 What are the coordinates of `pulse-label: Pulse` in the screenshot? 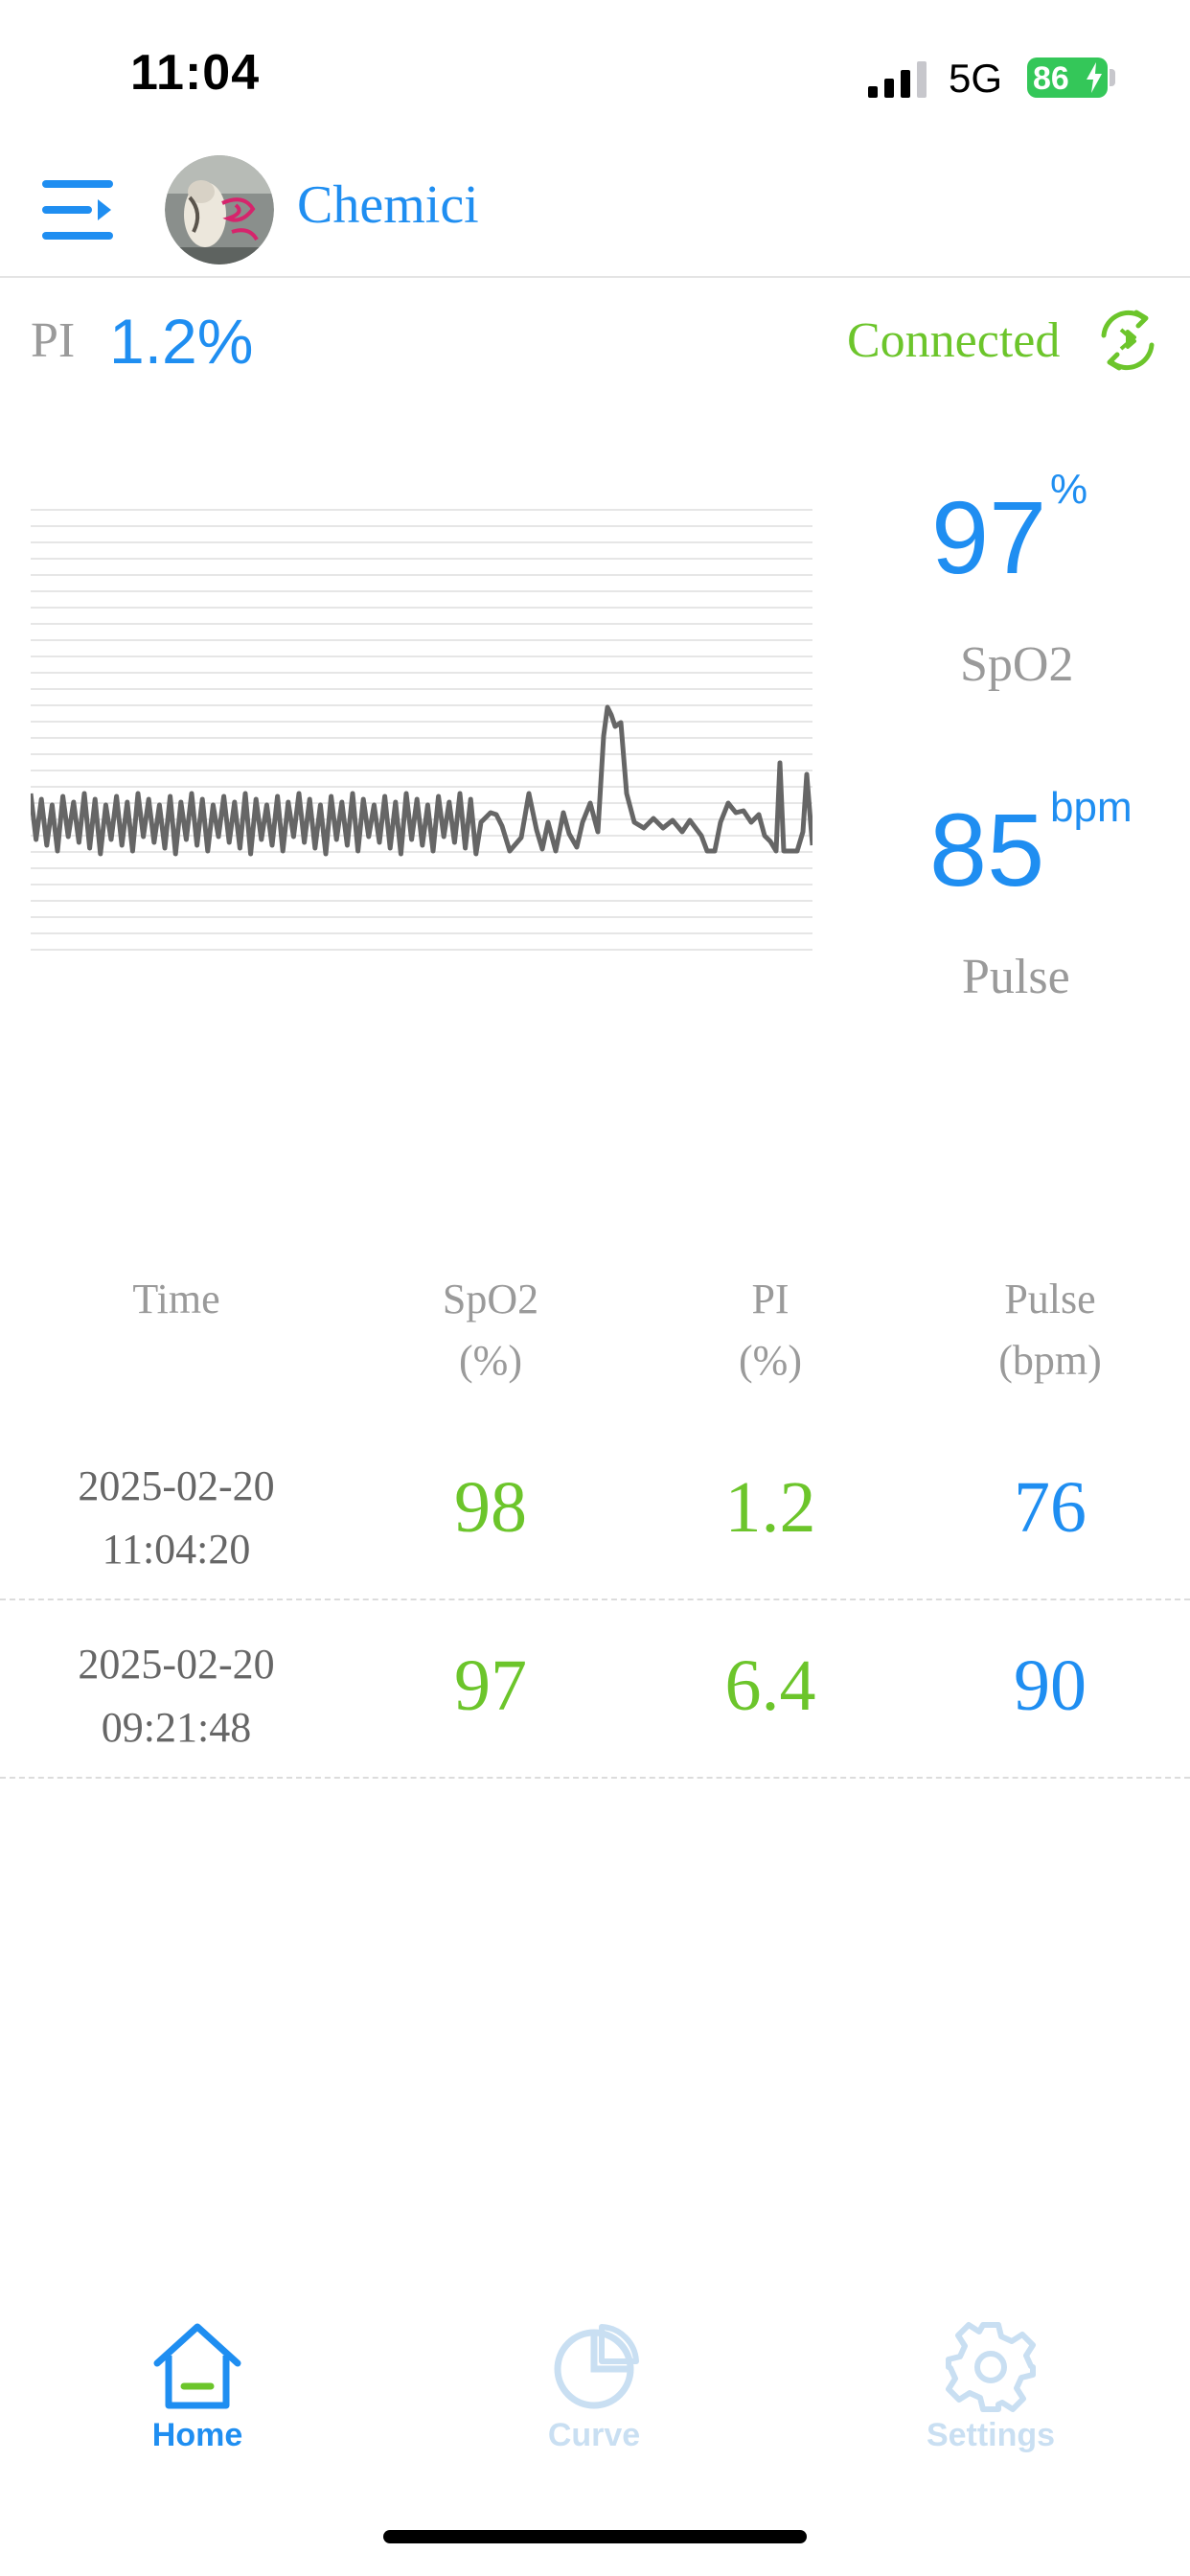 It's located at (1016, 977).